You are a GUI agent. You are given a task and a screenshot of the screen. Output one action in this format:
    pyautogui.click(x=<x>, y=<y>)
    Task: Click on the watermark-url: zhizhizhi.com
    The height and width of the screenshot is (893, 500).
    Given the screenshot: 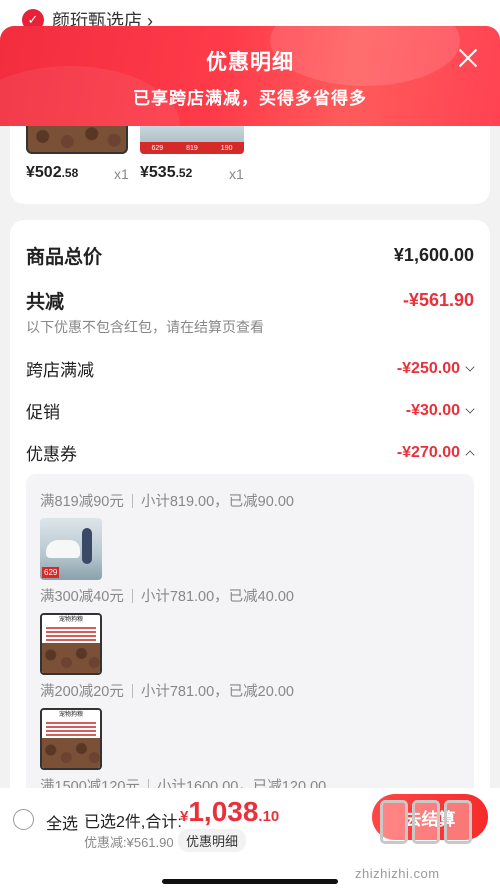 What is the action you would take?
    pyautogui.click(x=397, y=873)
    